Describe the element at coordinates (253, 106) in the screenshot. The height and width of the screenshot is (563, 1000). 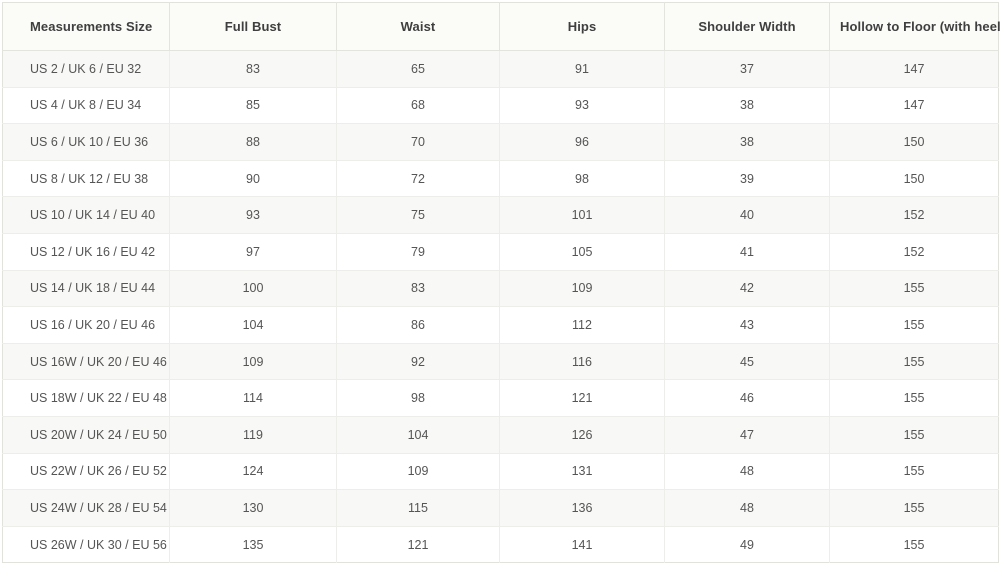
I see `measurement-cell: 85` at that location.